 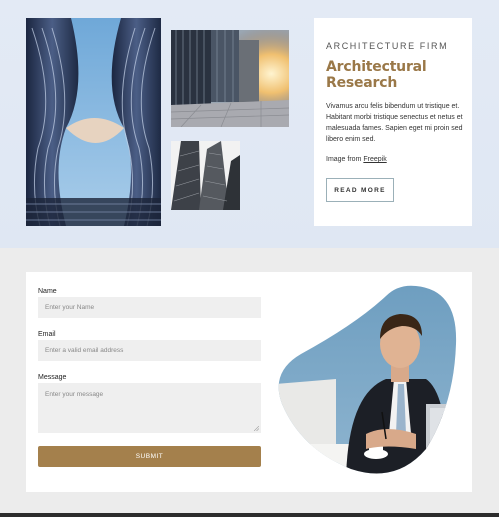 I want to click on curved-tower-graphic, so click(x=93, y=122).